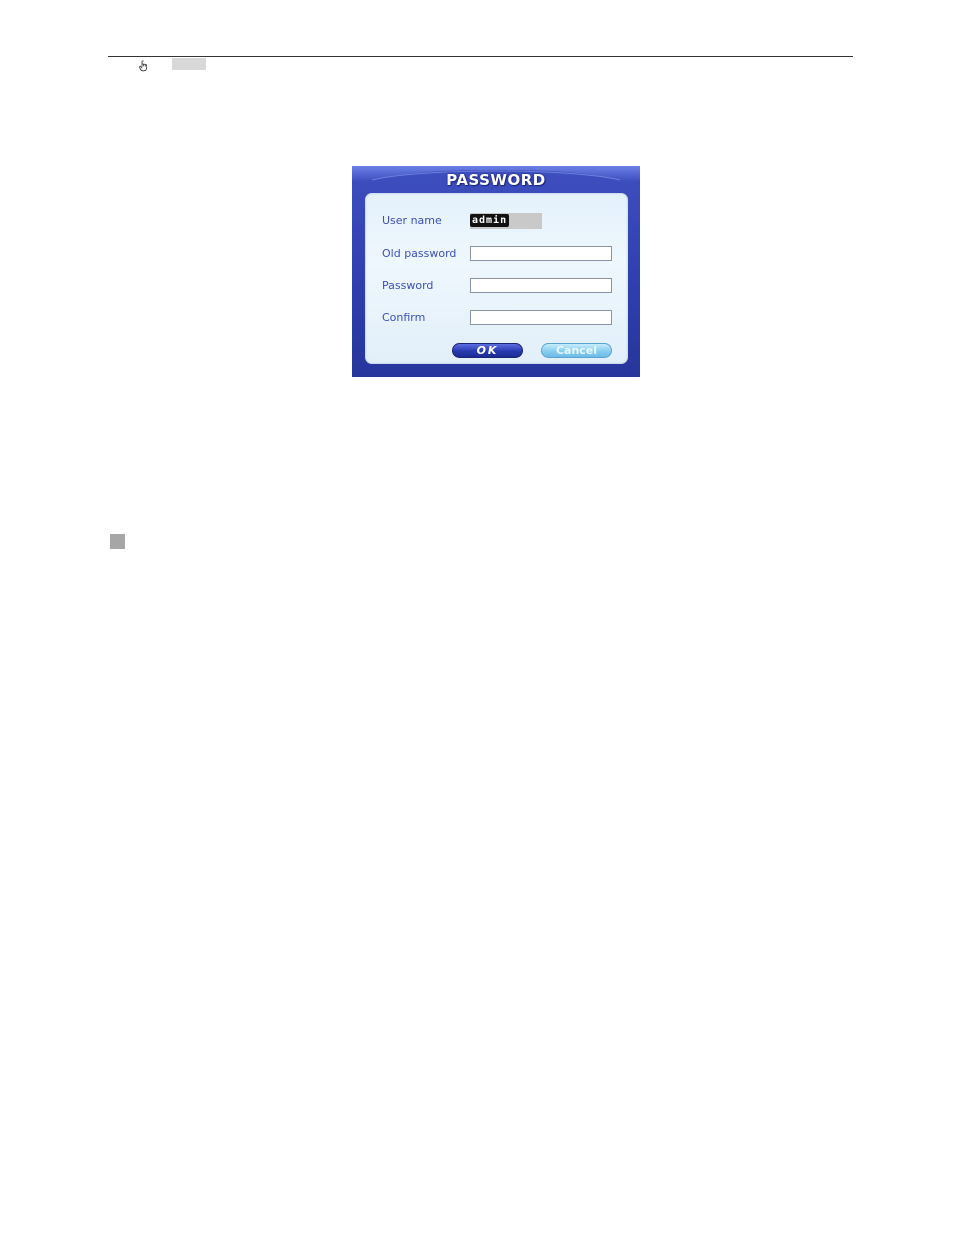 The image size is (954, 1235). I want to click on cancel-button: Cancel, so click(576, 350).